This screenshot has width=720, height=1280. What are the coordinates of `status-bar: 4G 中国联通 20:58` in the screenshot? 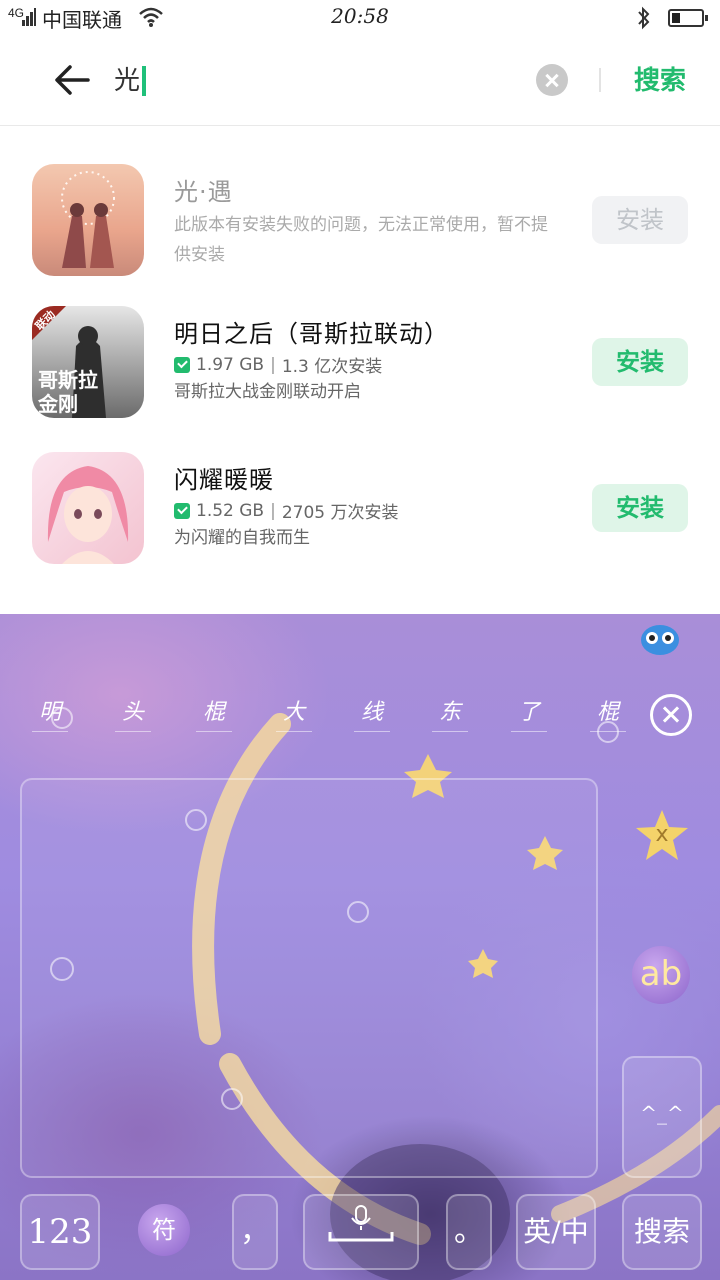 It's located at (360, 18).